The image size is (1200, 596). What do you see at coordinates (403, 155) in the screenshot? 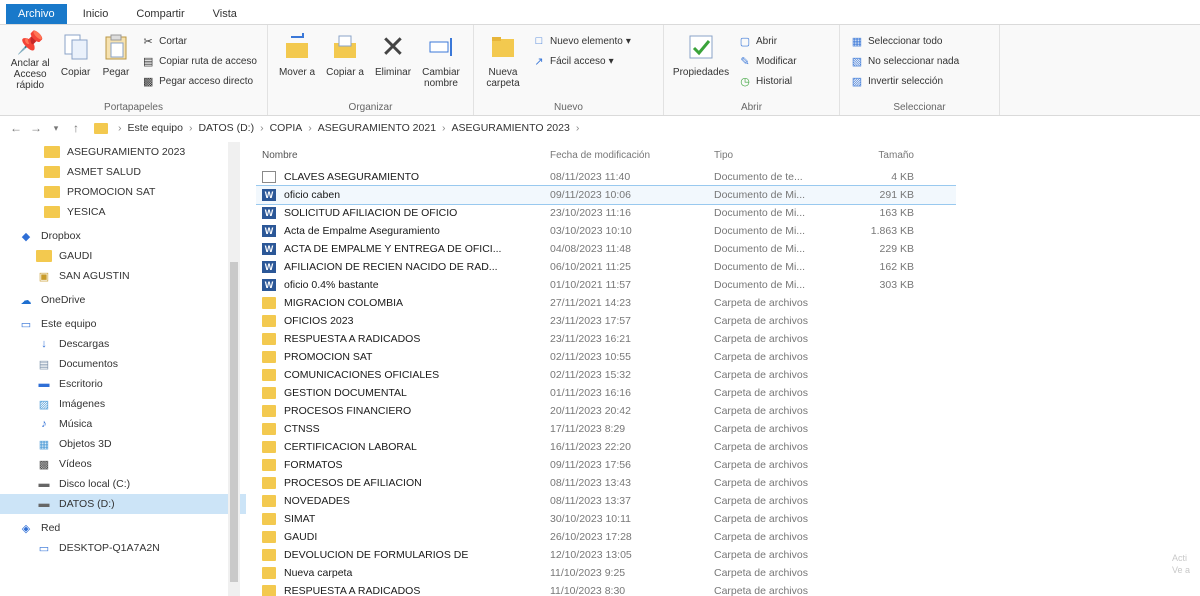
I see `column-header-name: Nombre` at bounding box center [403, 155].